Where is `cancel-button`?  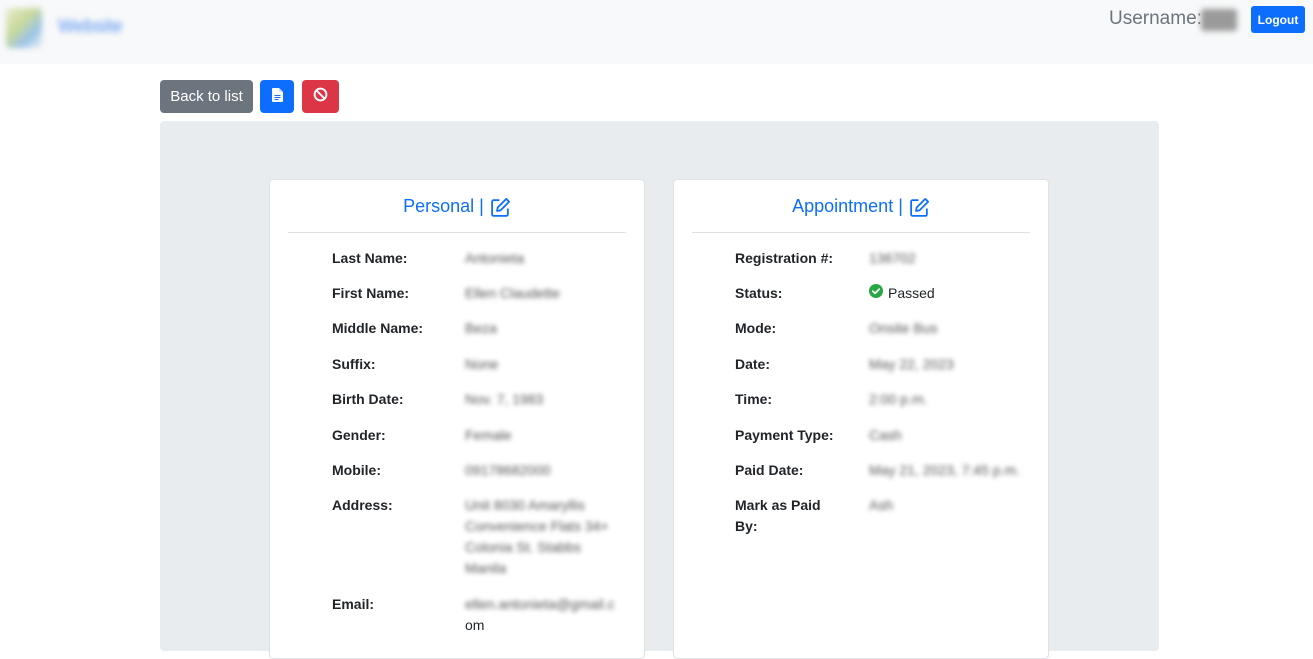 cancel-button is located at coordinates (320, 96).